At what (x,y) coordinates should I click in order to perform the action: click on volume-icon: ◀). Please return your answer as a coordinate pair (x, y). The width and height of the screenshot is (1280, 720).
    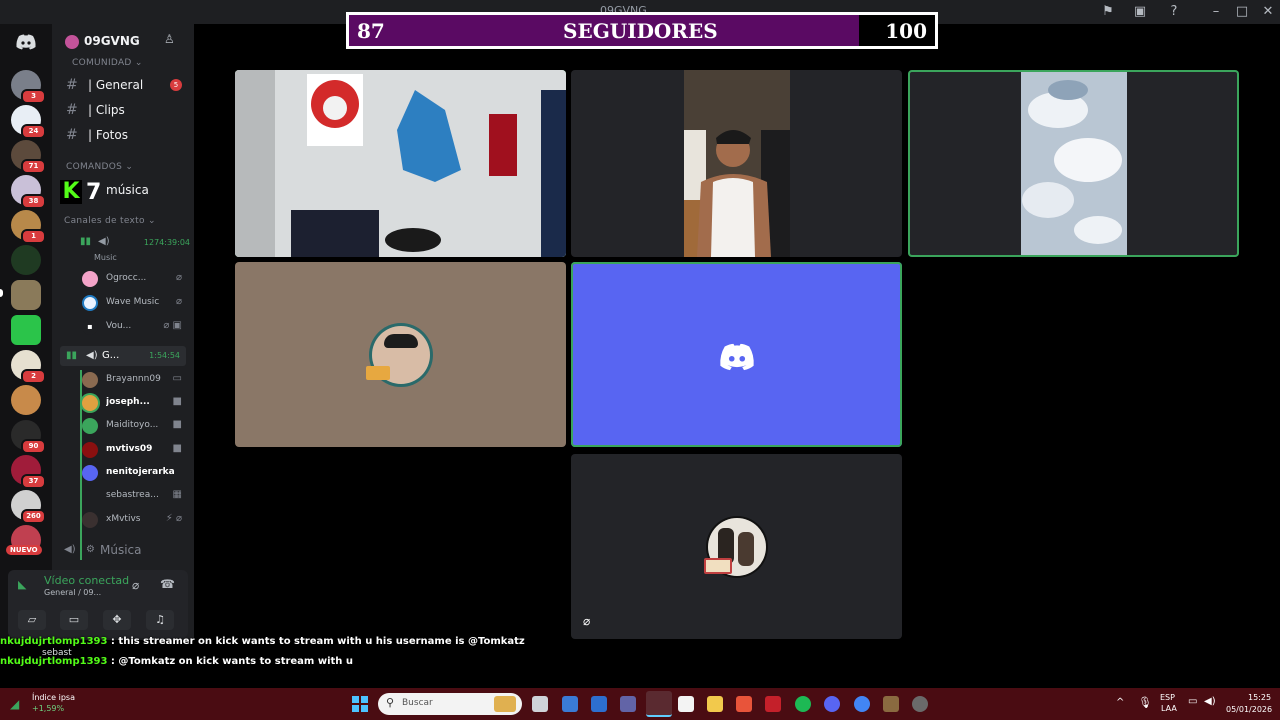
    Looking at the image, I should click on (1210, 701).